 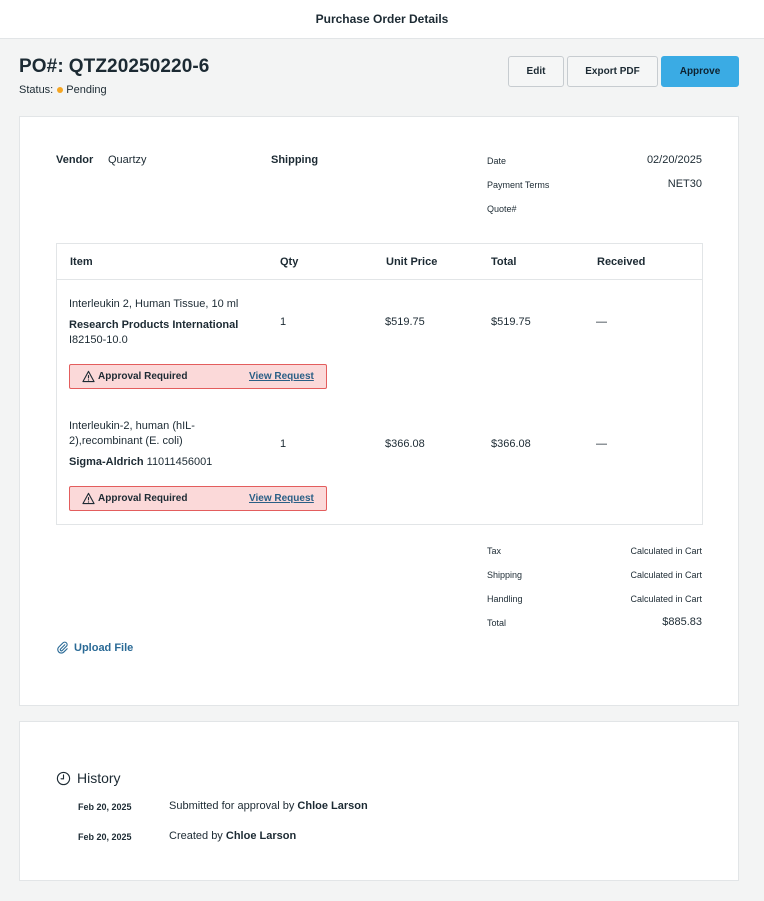 What do you see at coordinates (666, 599) in the screenshot?
I see `handling-value: Calculated in Cart` at bounding box center [666, 599].